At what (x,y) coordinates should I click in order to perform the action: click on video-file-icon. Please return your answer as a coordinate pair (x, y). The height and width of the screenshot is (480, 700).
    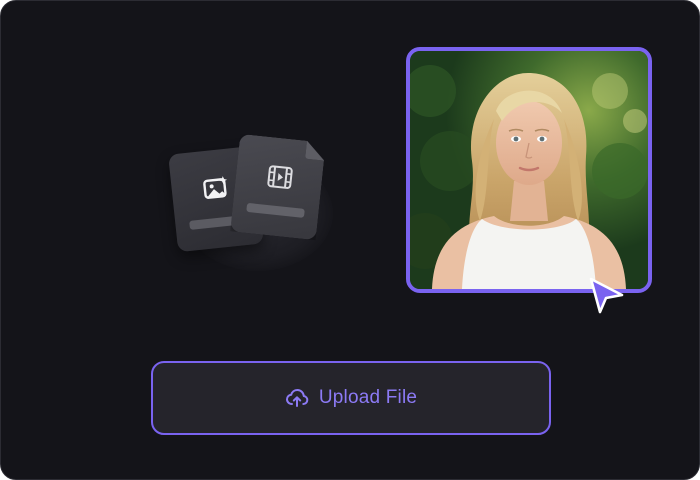
    Looking at the image, I should click on (280, 177).